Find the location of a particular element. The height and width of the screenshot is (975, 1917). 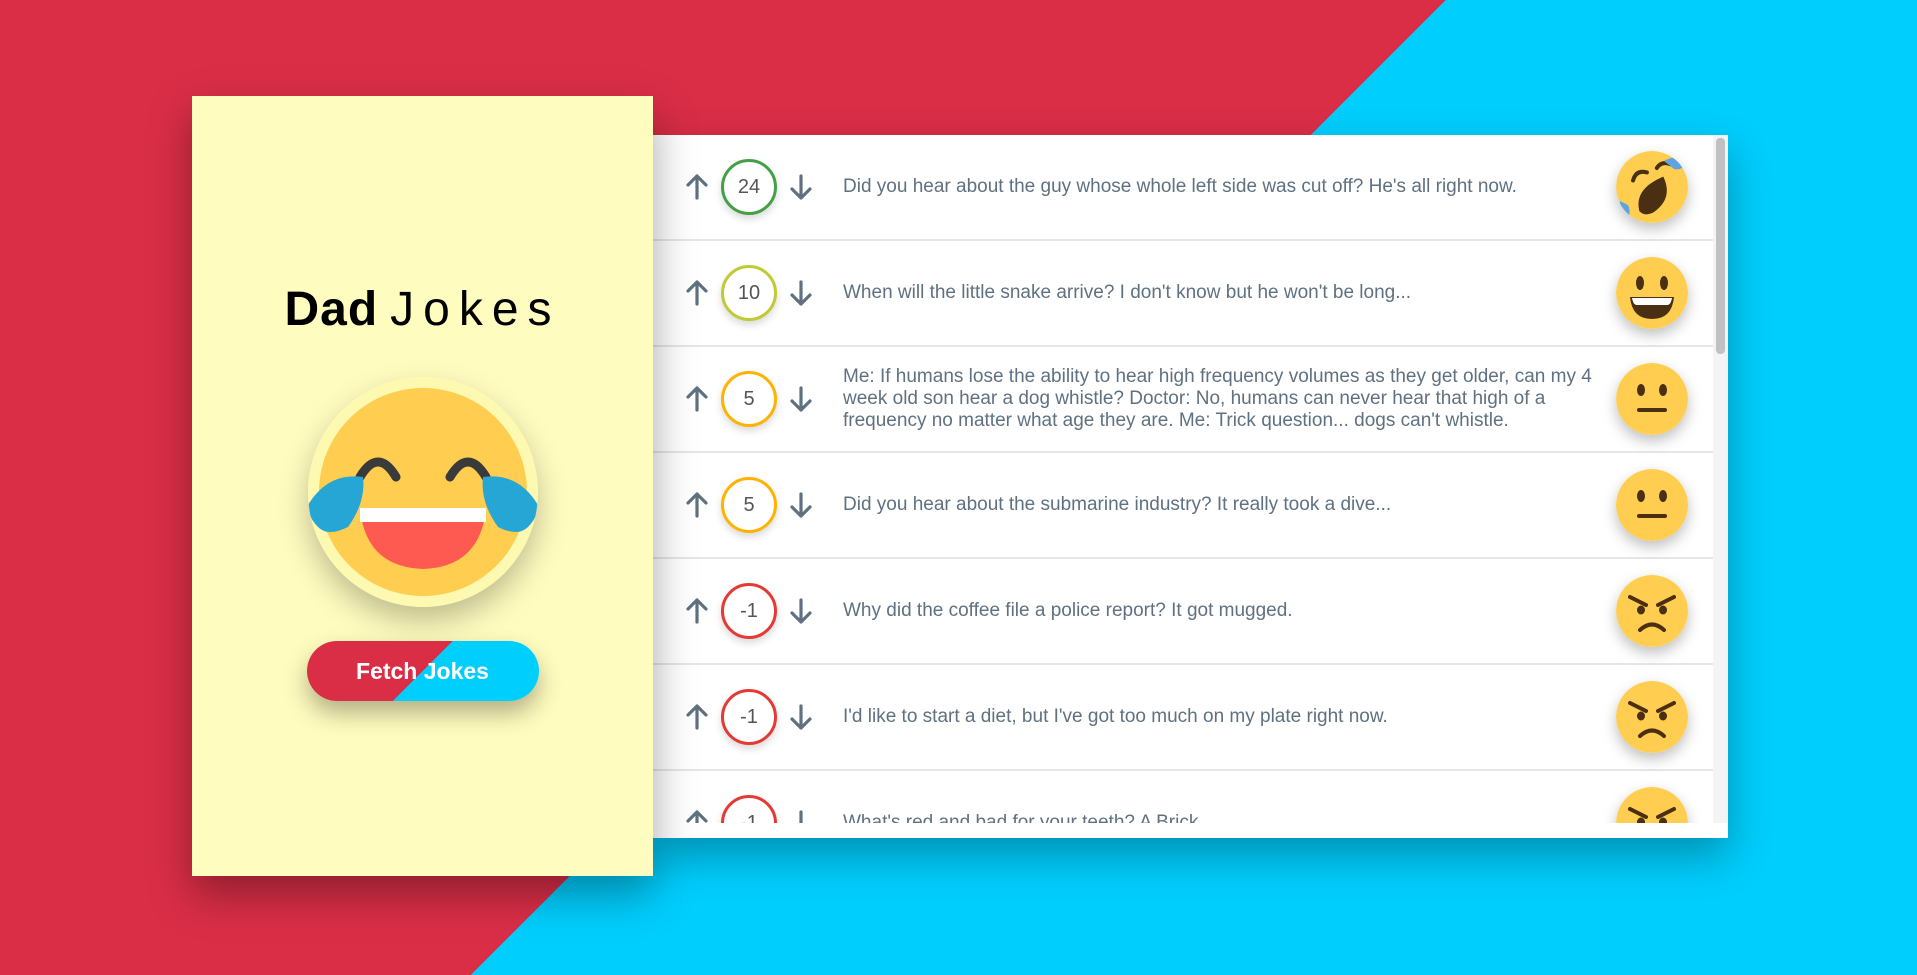

tears-of-joy-icon is located at coordinates (422, 492).